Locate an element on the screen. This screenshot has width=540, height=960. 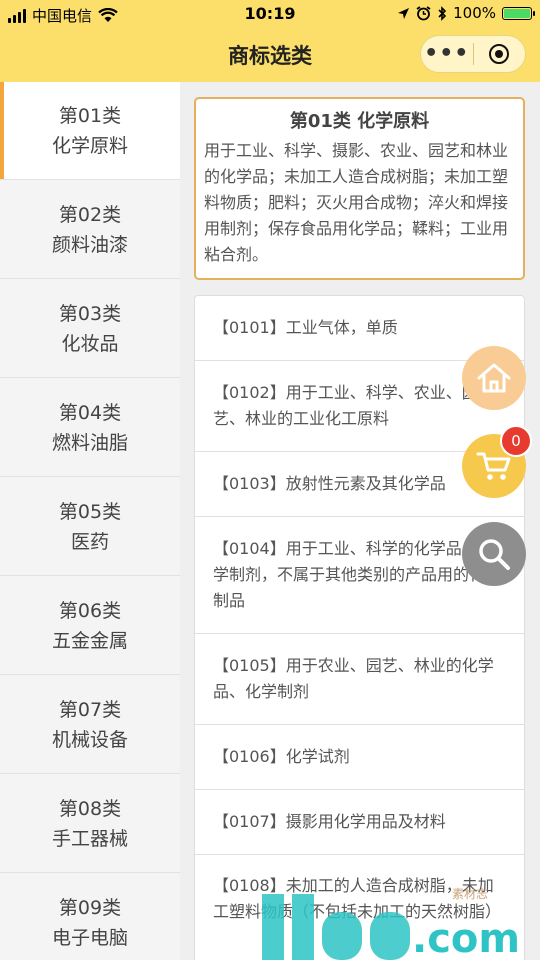
sidebar-item-number: 第02类 is located at coordinates (90, 214).